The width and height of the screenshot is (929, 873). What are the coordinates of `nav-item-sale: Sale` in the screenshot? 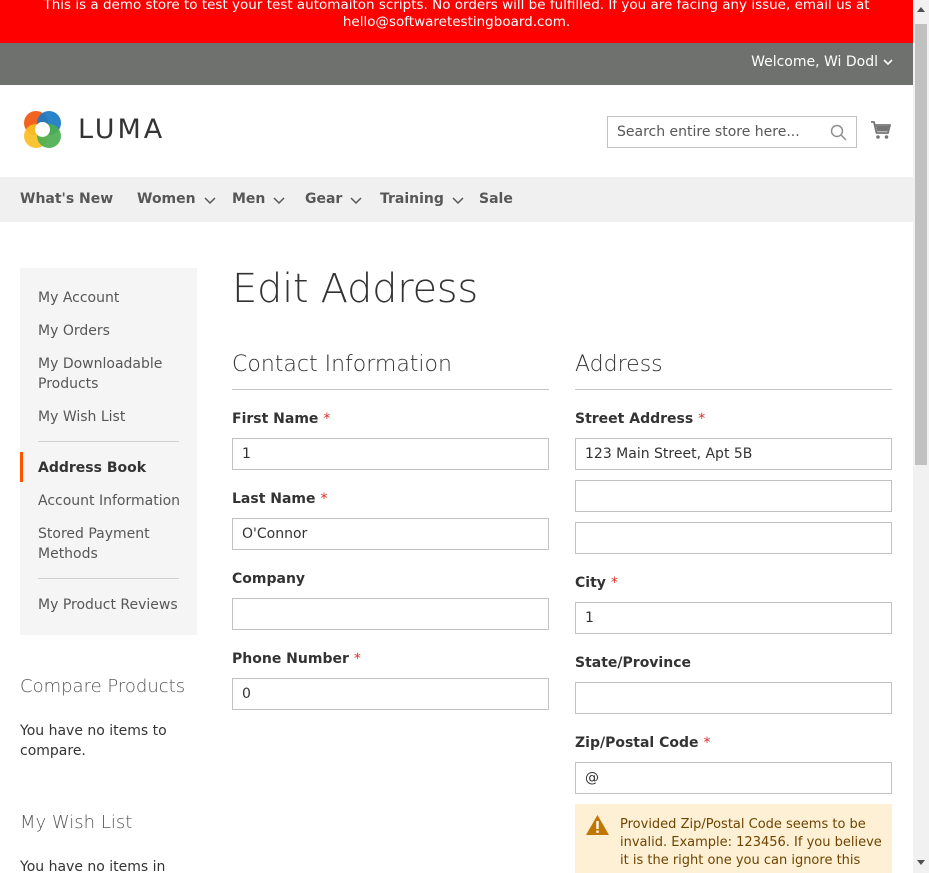 It's located at (496, 199).